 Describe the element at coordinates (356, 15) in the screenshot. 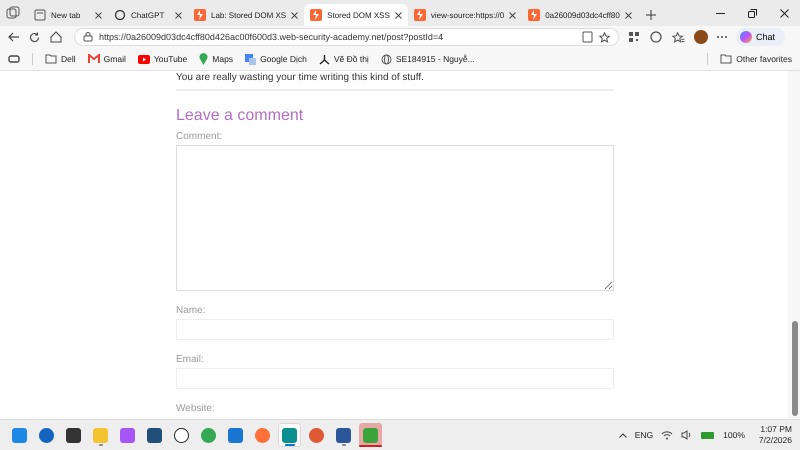

I see `browser-tab: Stored DOM XSS` at that location.